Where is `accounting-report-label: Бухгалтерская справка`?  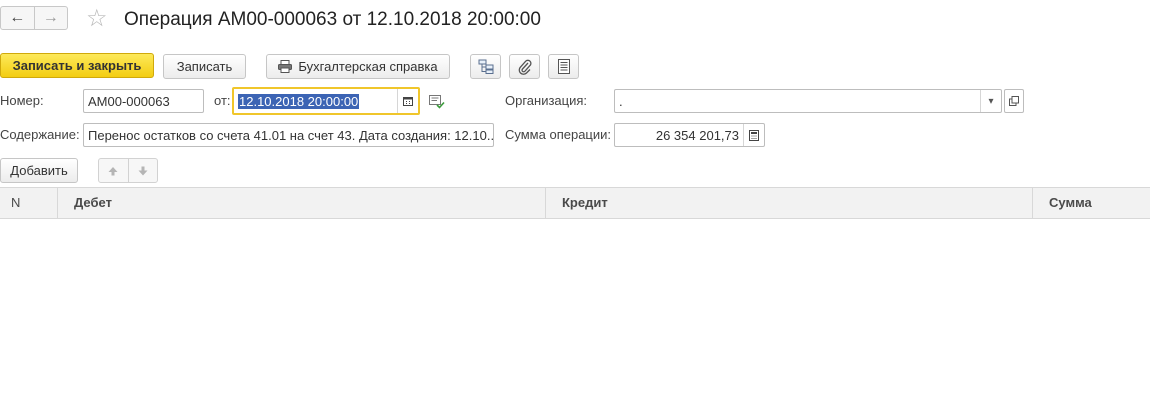 accounting-report-label: Бухгалтерская справка is located at coordinates (368, 66).